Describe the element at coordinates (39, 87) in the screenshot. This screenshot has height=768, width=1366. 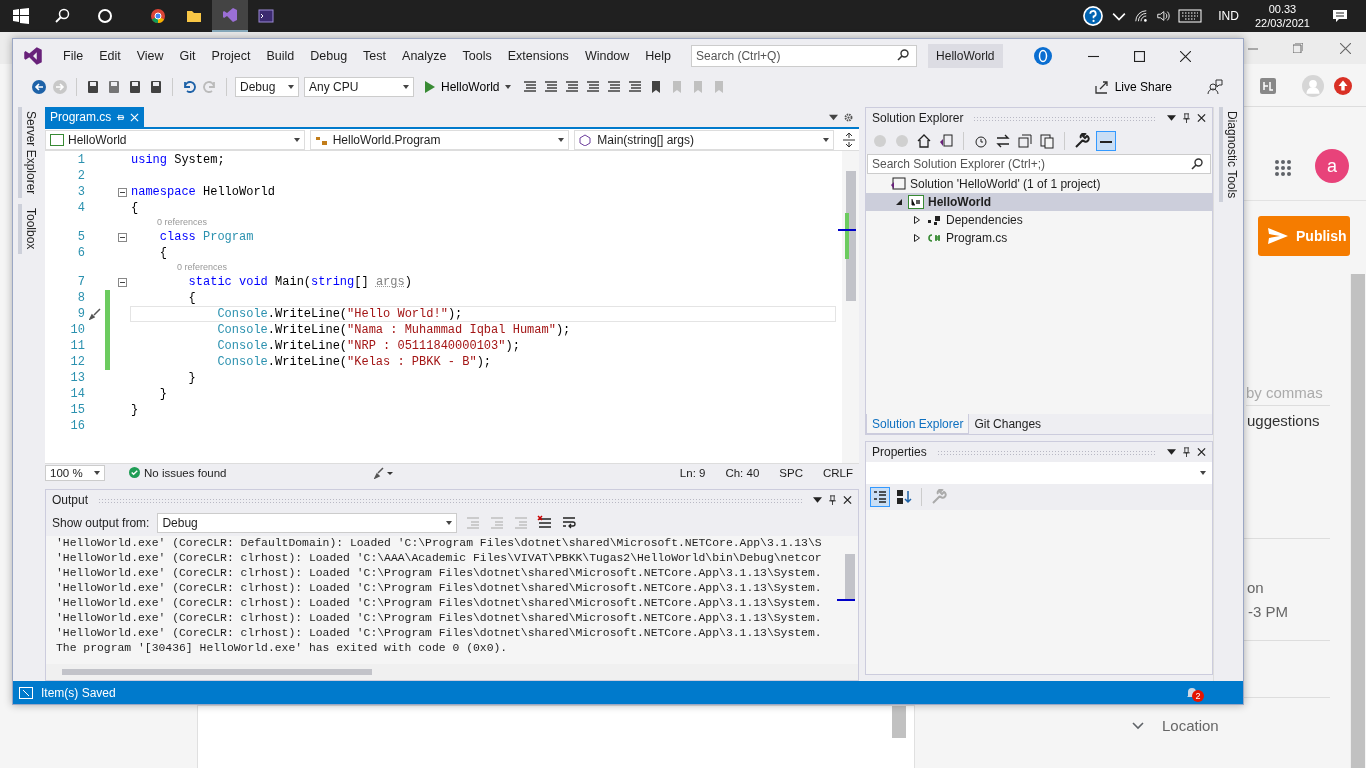
I see `back-icon` at that location.